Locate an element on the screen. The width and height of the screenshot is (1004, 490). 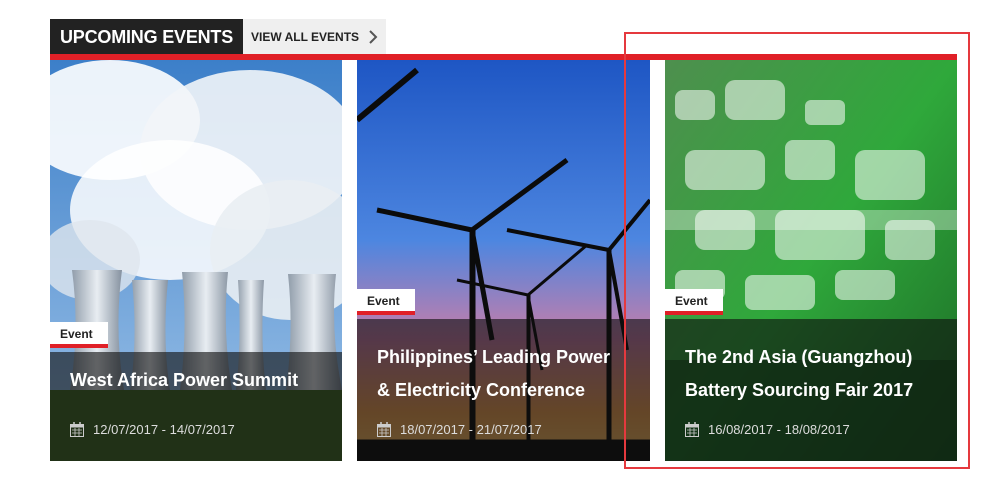
event-title: West Africa Power Summit is located at coordinates (201, 380).